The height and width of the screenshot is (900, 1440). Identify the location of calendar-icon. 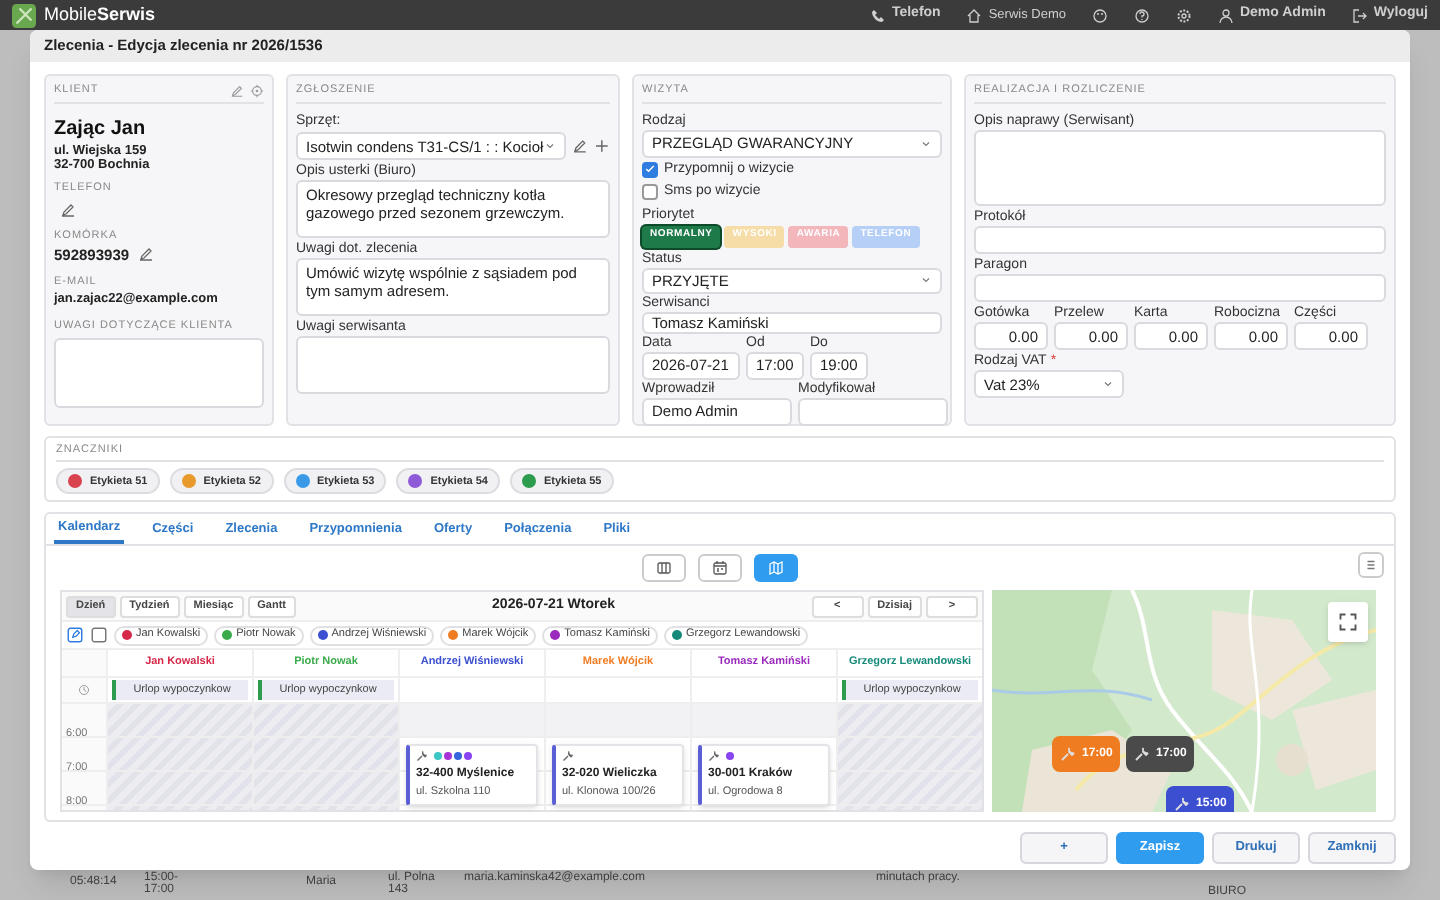
(720, 568).